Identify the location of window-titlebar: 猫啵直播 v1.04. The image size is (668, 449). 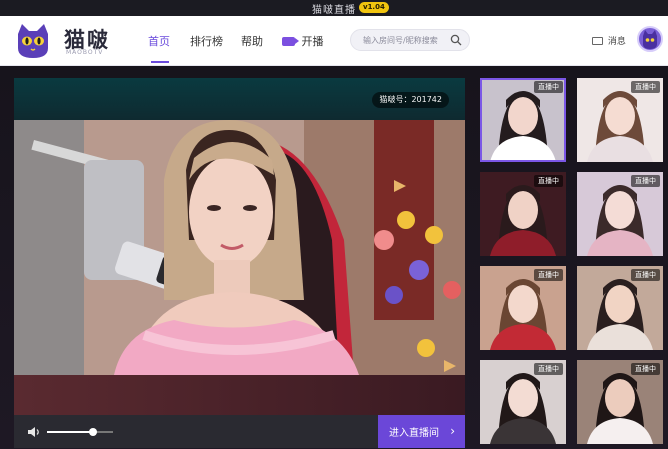
(334, 8).